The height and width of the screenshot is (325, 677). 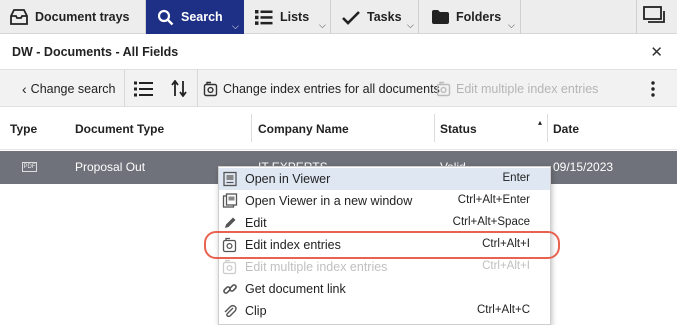 I want to click on more-options-button, so click(x=653, y=88).